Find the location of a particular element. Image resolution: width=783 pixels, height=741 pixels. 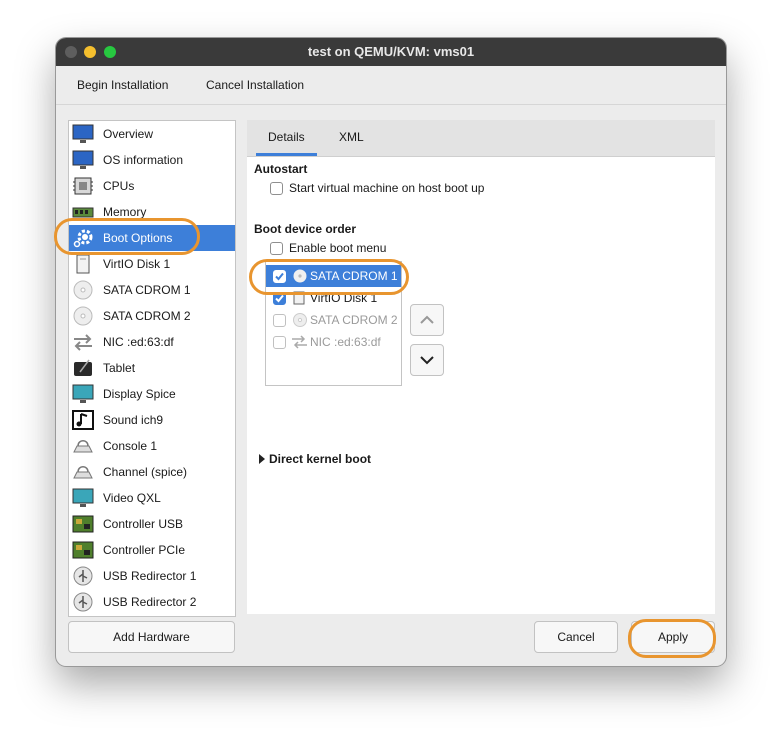

window-title: test on QEMU/KVM: vms01 is located at coordinates (391, 51).